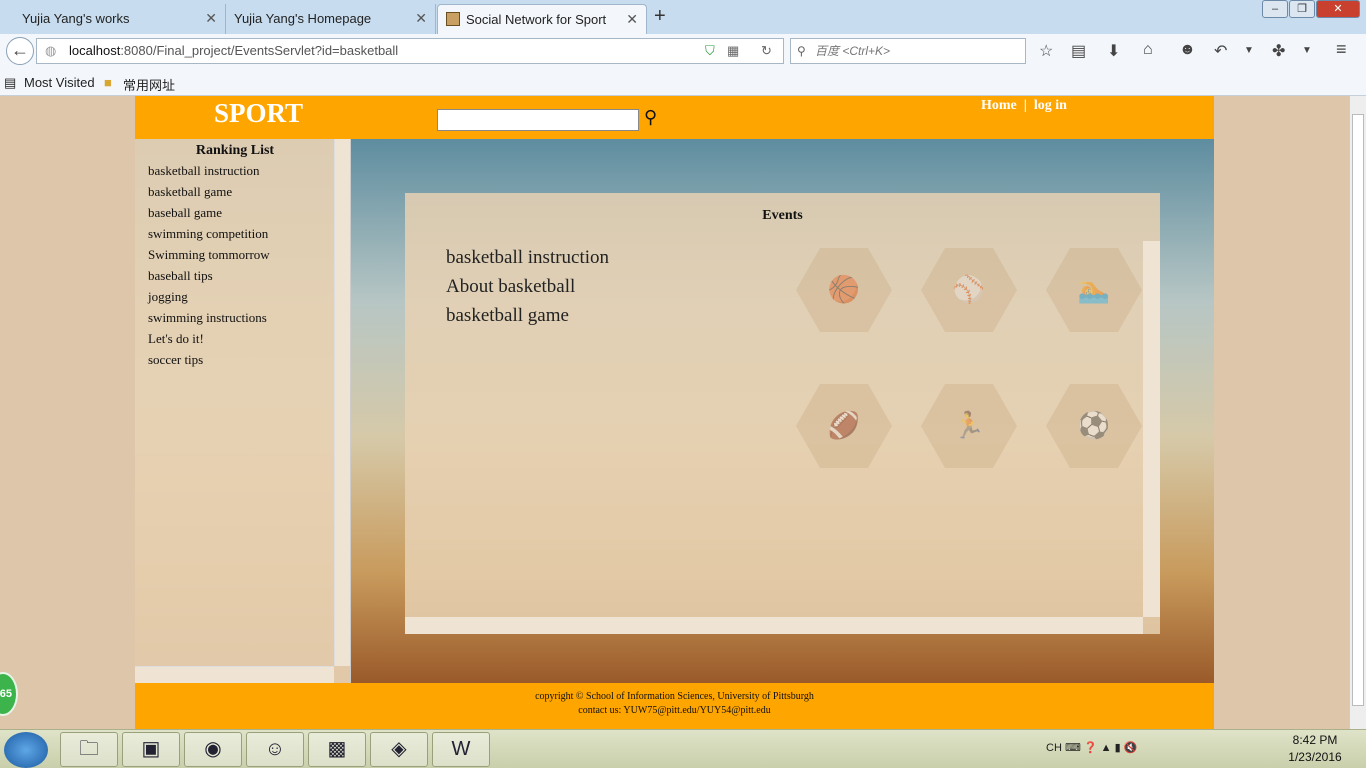 This screenshot has width=1366, height=768. I want to click on url-host: localhost, so click(95, 50).